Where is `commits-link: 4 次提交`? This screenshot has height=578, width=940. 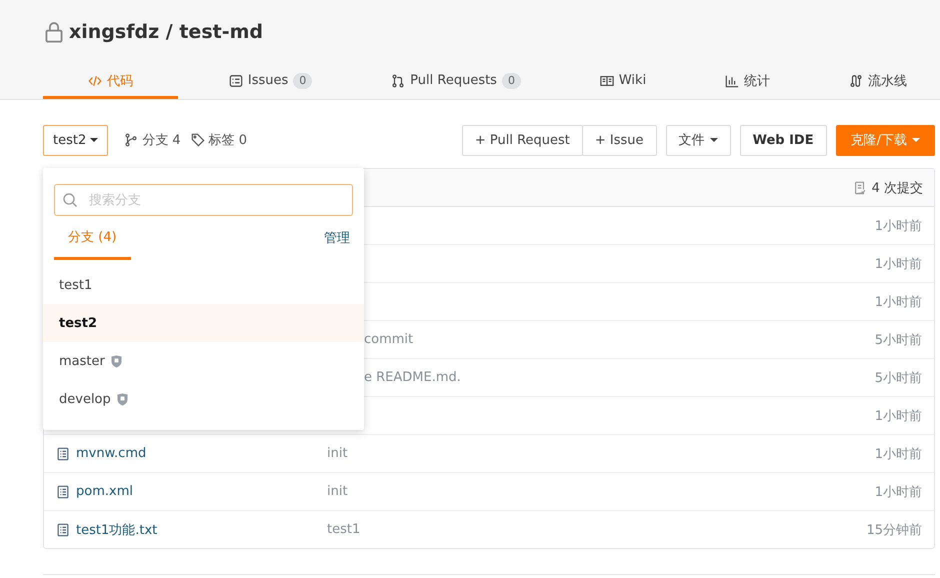 commits-link: 4 次提交 is located at coordinates (897, 187).